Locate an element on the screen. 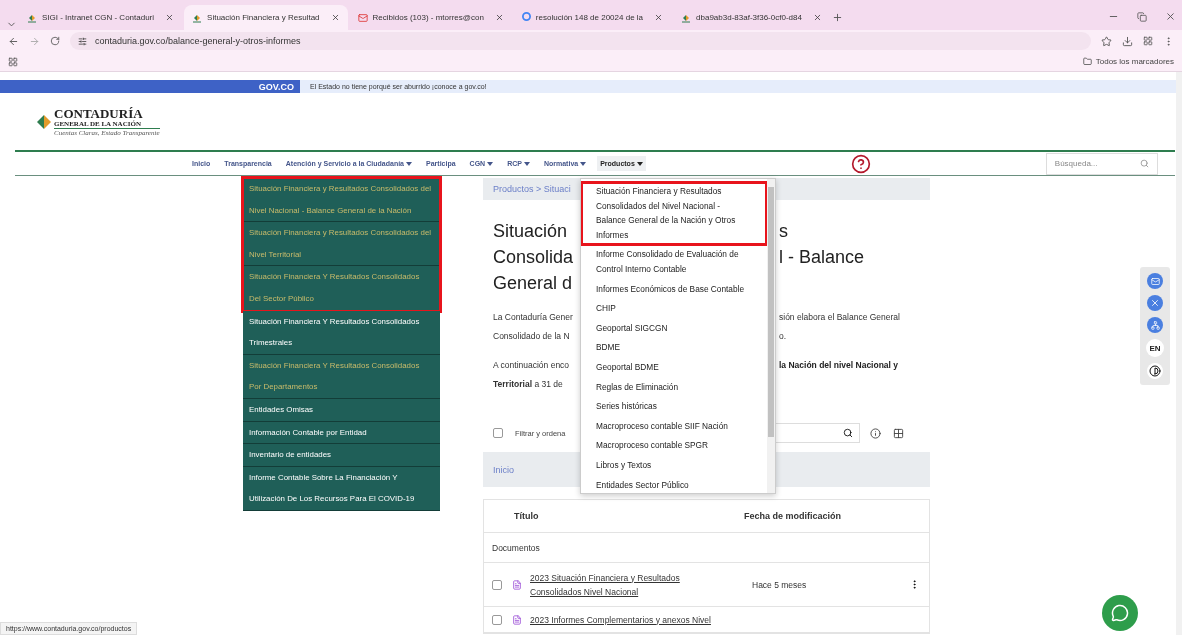  menu-item: Series históricas is located at coordinates (674, 407).